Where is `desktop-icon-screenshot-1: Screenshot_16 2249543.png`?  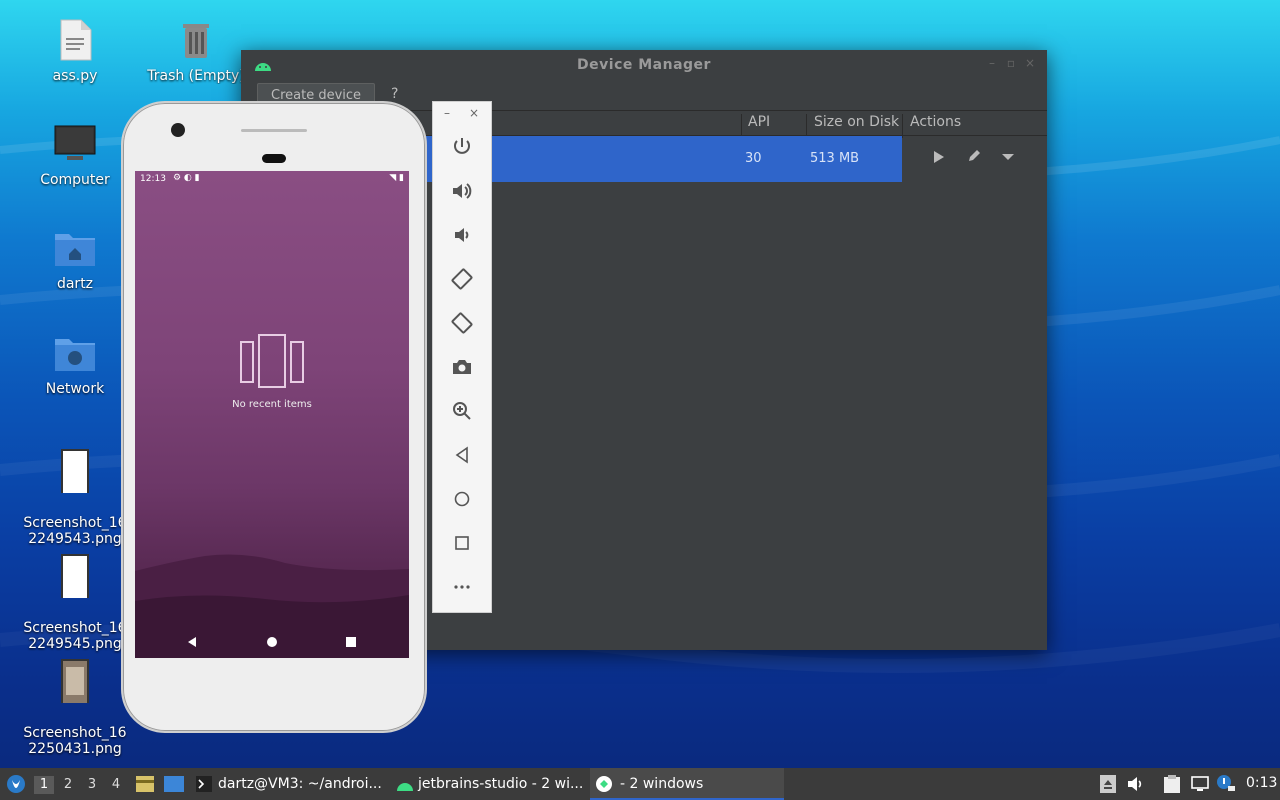 desktop-icon-screenshot-1: Screenshot_16 2249543.png is located at coordinates (75, 490).